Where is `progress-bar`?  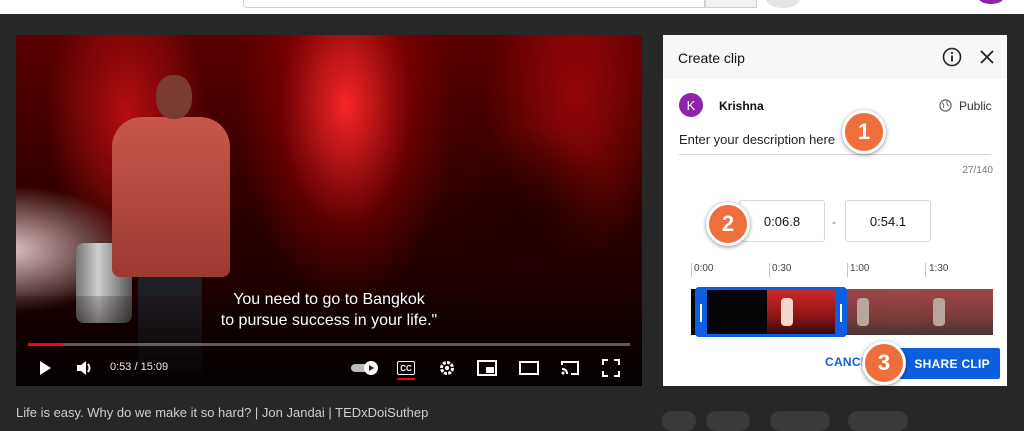 progress-bar is located at coordinates (329, 344).